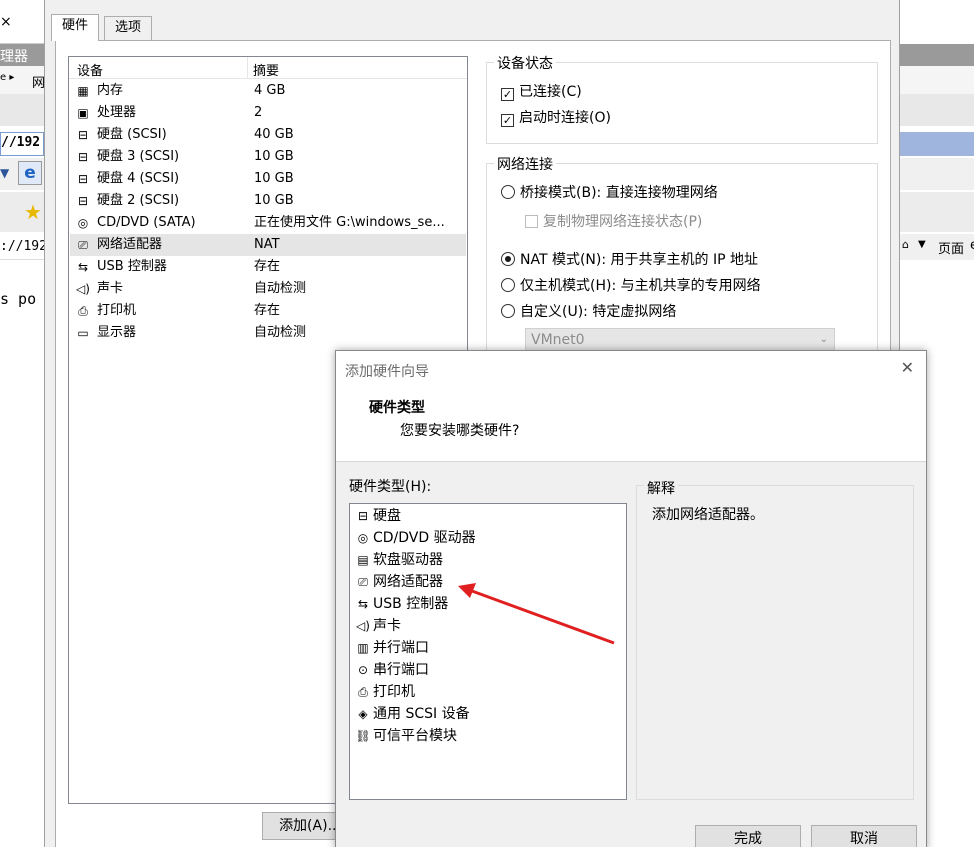 The width and height of the screenshot is (974, 847). I want to click on arrow-shaft, so click(543, 617).